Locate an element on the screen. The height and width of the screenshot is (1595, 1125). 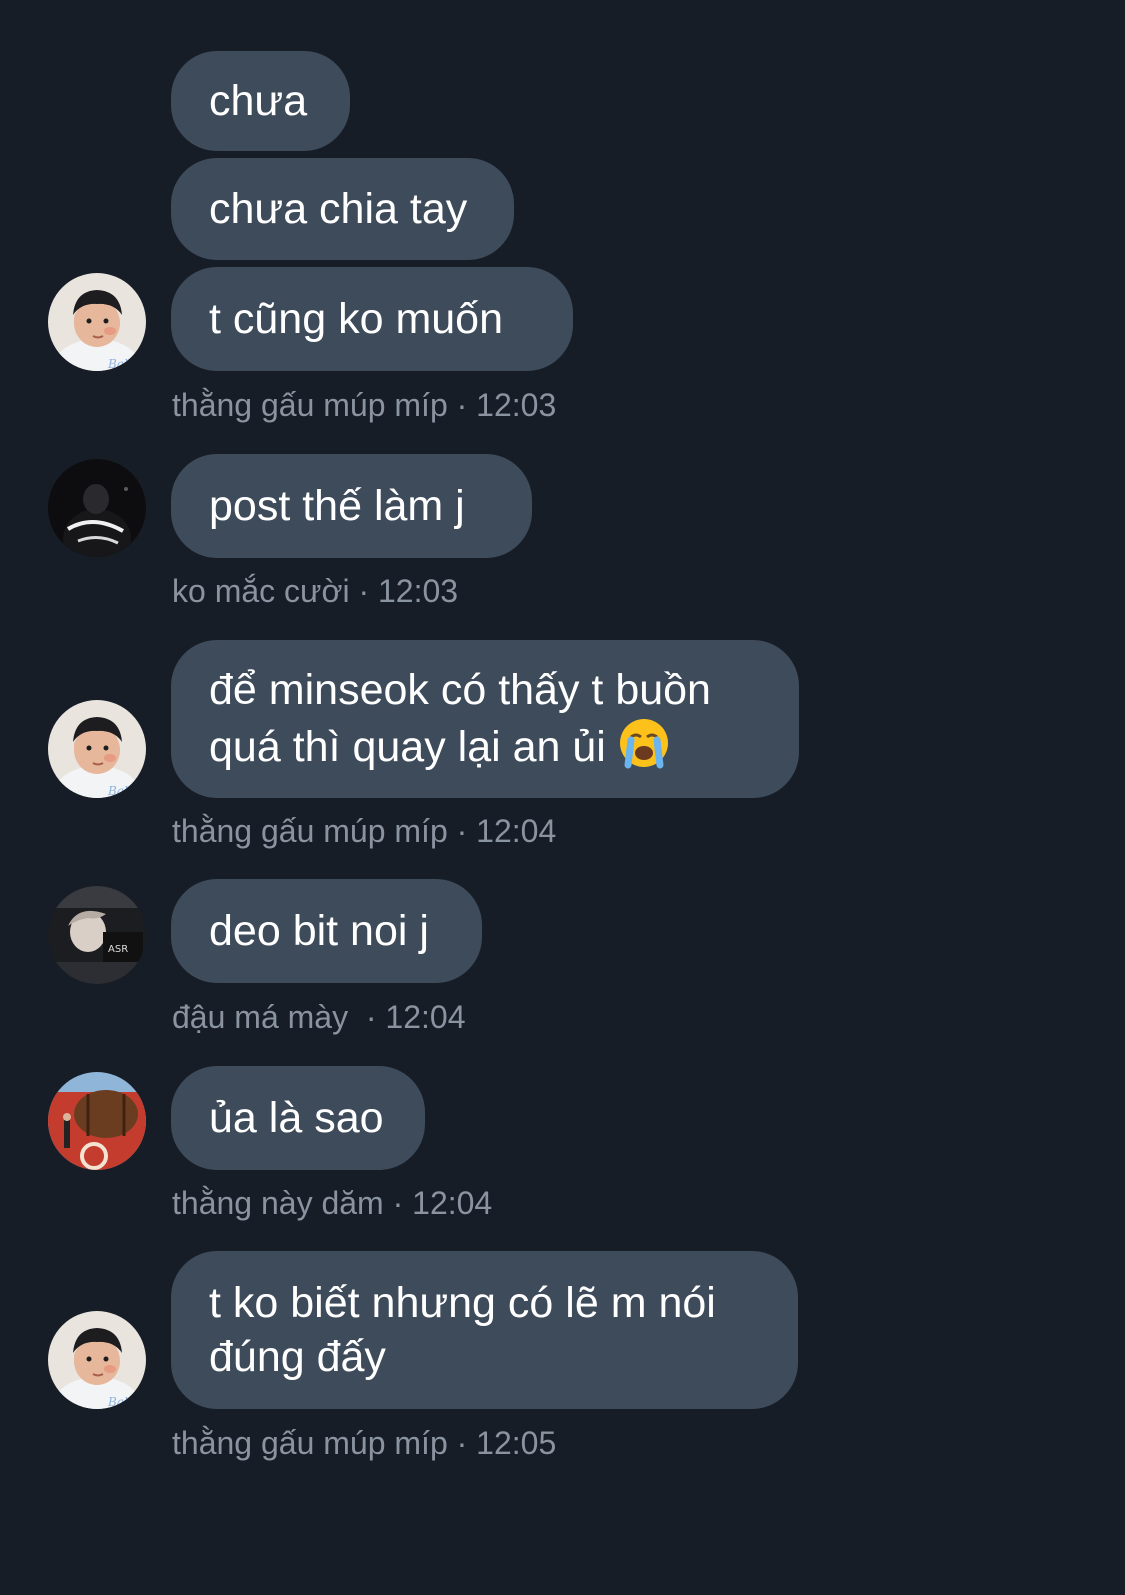
message-text: deo bit noi j is located at coordinates (319, 931).